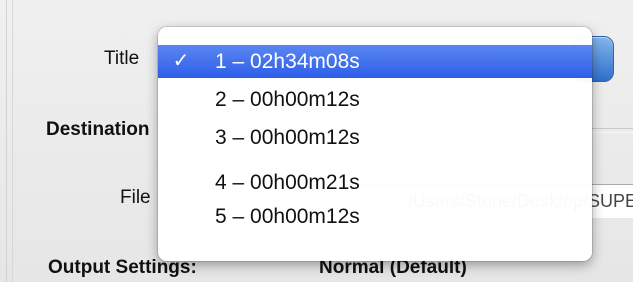 This screenshot has height=282, width=633. What do you see at coordinates (375, 61) in the screenshot?
I see `title-menu-item-1: ✓ 1 – 02h34m08s` at bounding box center [375, 61].